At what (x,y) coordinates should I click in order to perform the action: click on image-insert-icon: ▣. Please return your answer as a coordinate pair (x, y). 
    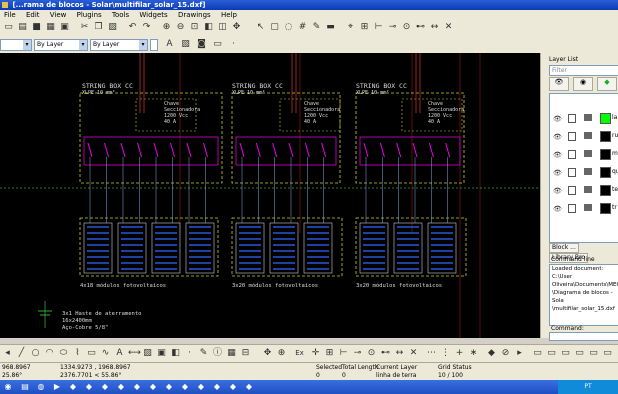
    Looking at the image, I should click on (161, 353).